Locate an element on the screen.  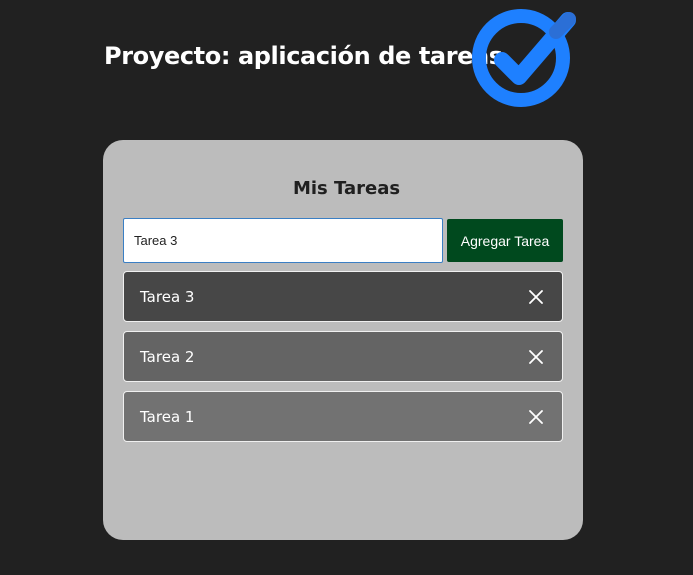
task-text: Tarea 2 is located at coordinates (167, 356).